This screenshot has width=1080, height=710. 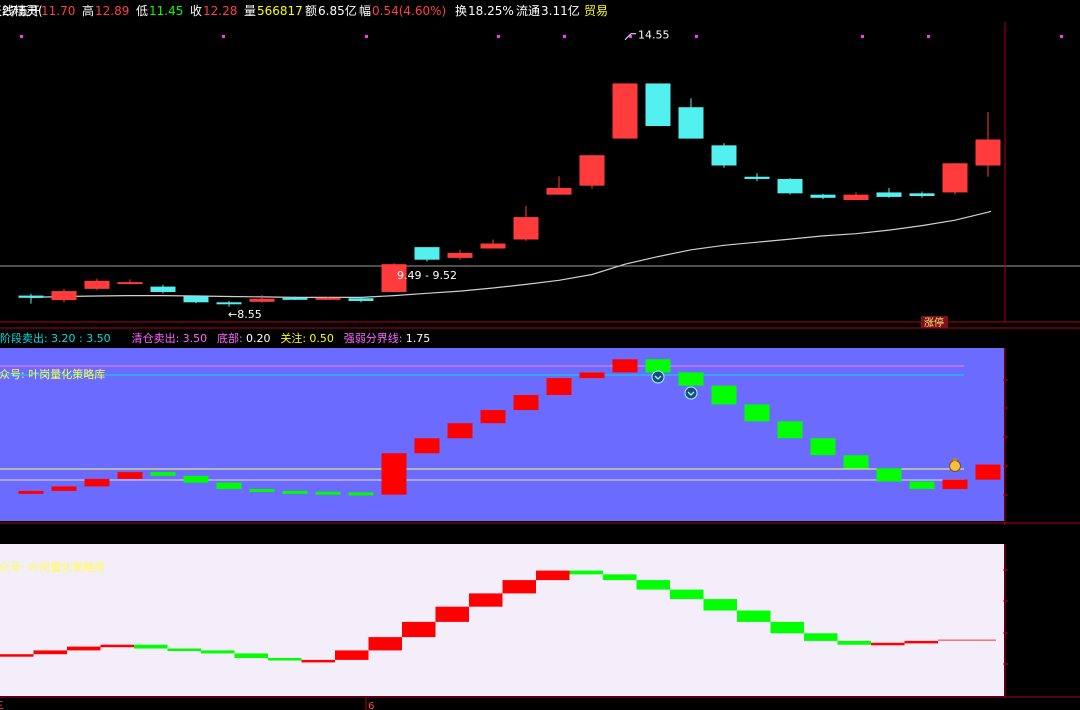 I want to click on legend-value: 3.20 : 3.50, so click(x=81, y=338).